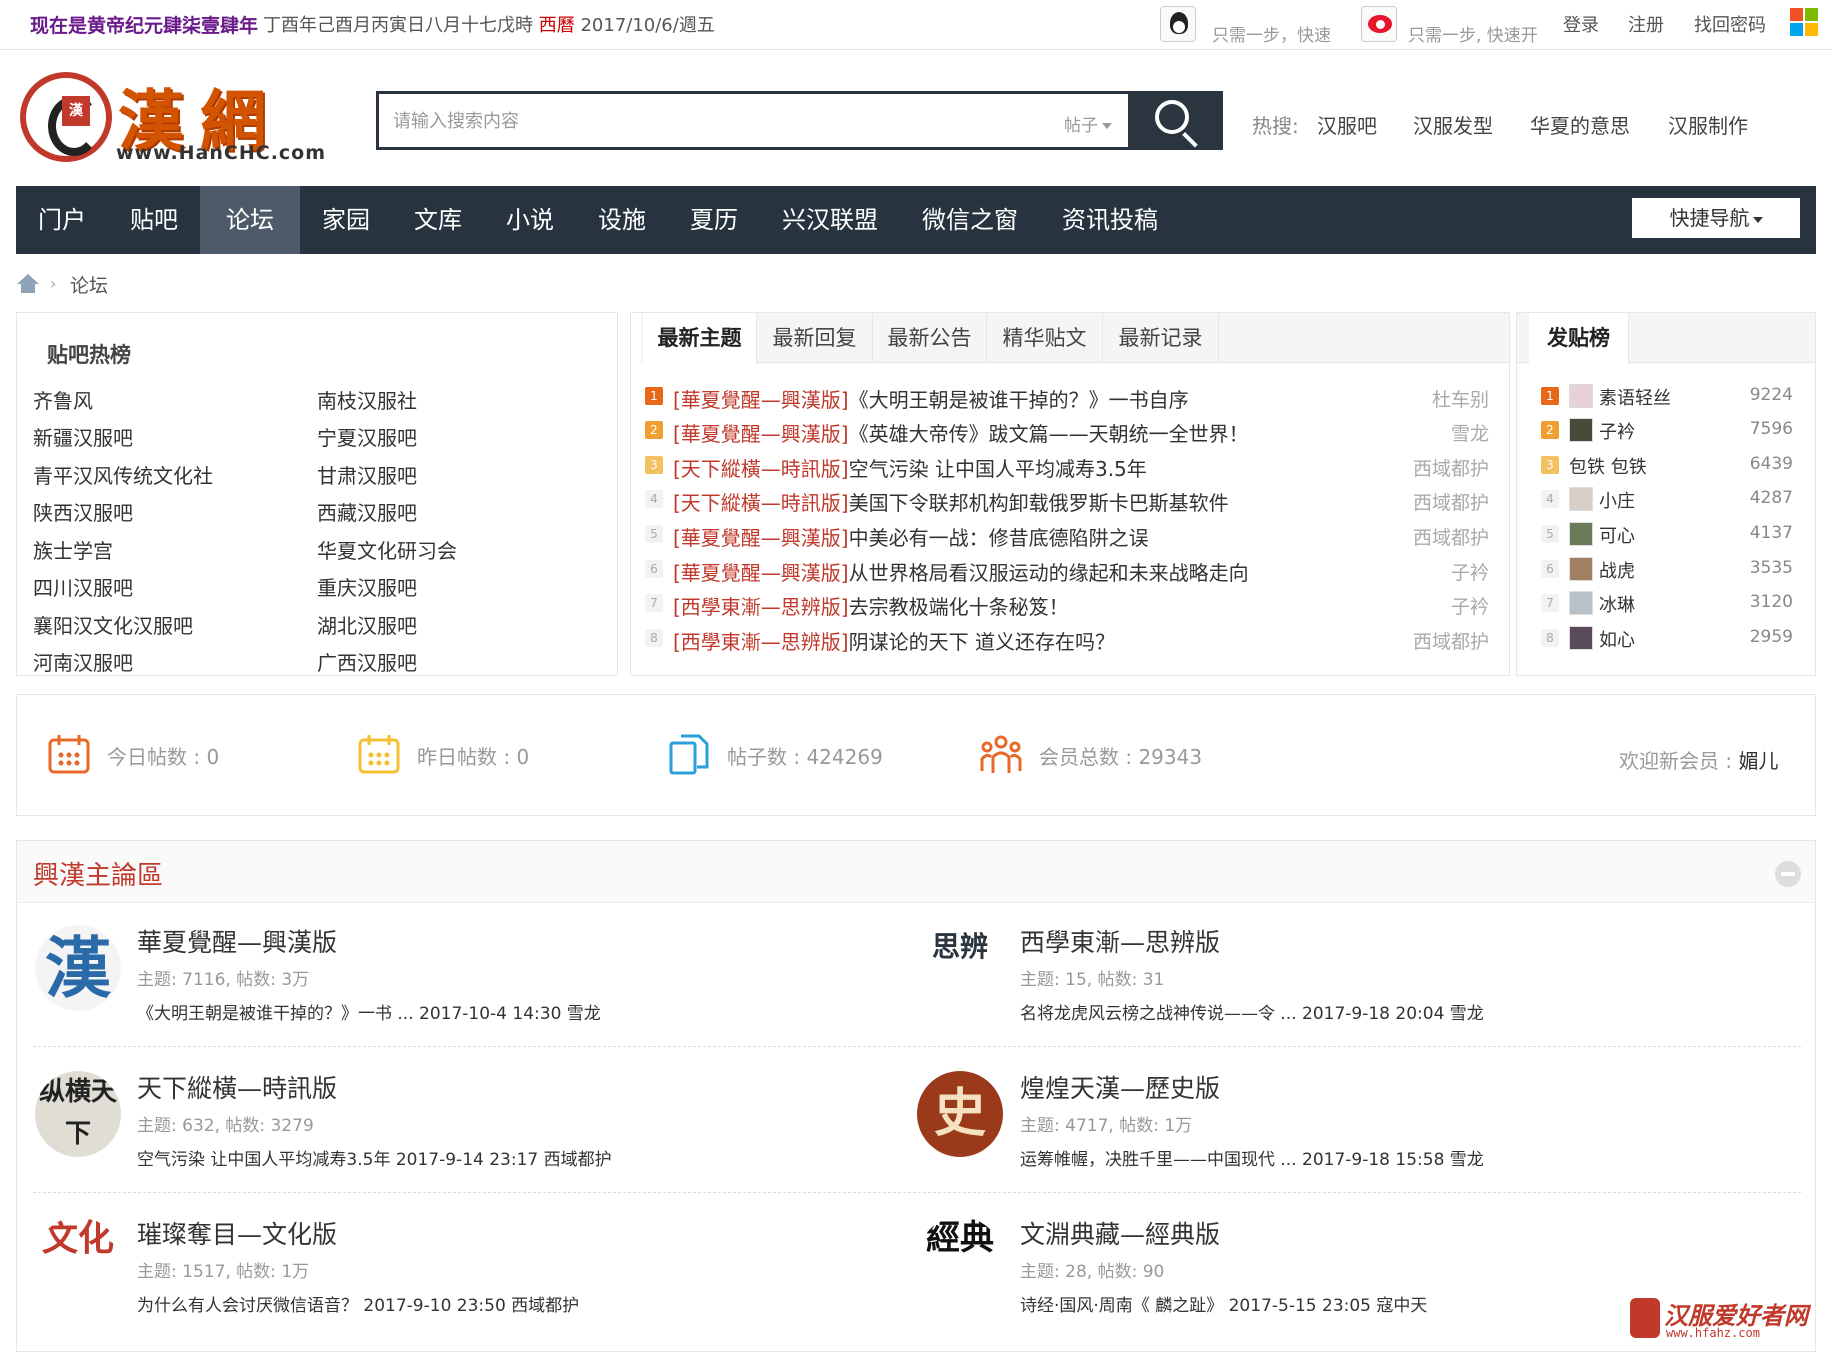 Image resolution: width=1832 pixels, height=1352 pixels. What do you see at coordinates (961, 432) in the screenshot?
I see `topic-link: [華夏覺醒—興漢版]《英雄大帝传》跋文篇——天朝统一全世界！` at bounding box center [961, 432].